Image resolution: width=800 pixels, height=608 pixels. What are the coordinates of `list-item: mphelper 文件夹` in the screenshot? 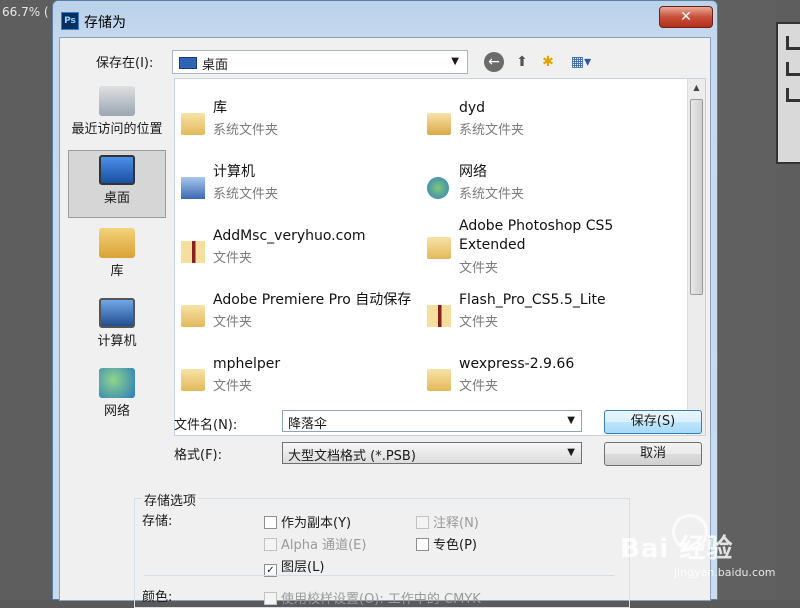 It's located at (304, 385).